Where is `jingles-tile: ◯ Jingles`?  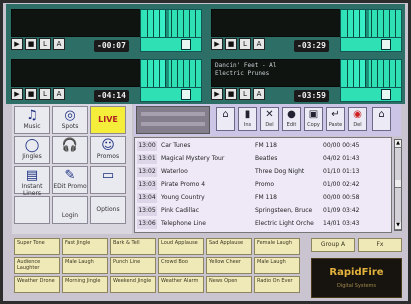 jingles-tile: ◯ Jingles is located at coordinates (32, 150).